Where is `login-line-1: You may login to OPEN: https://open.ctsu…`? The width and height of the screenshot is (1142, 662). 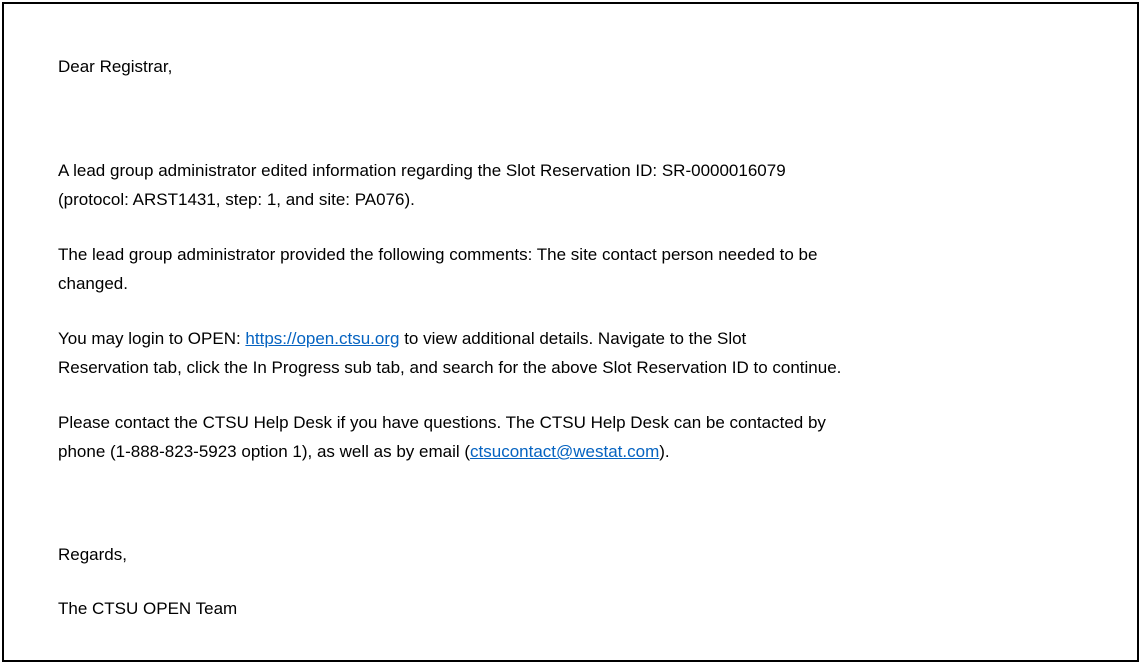 login-line-1: You may login to OPEN: https://open.ctsu… is located at coordinates (588, 338).